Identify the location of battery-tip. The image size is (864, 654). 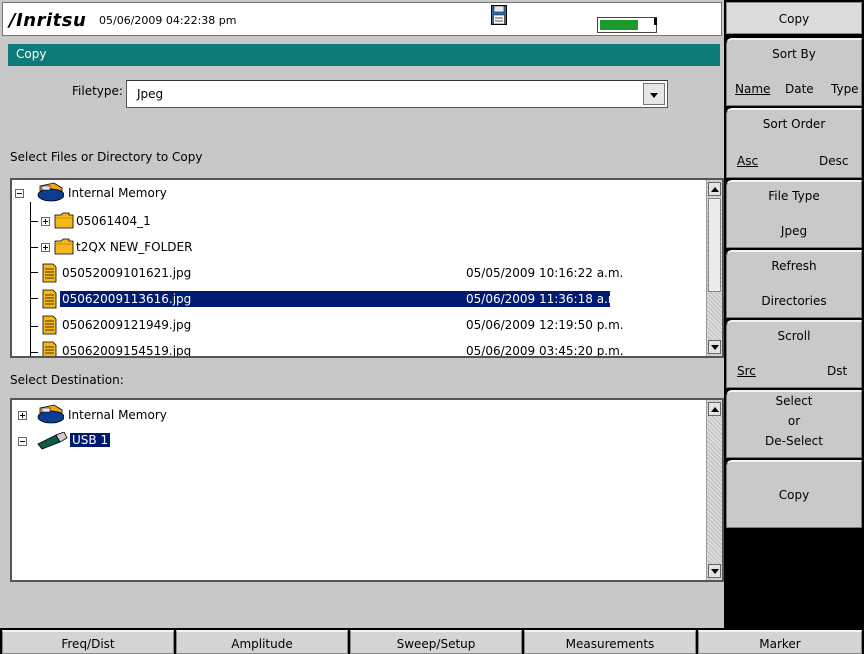
(655, 21).